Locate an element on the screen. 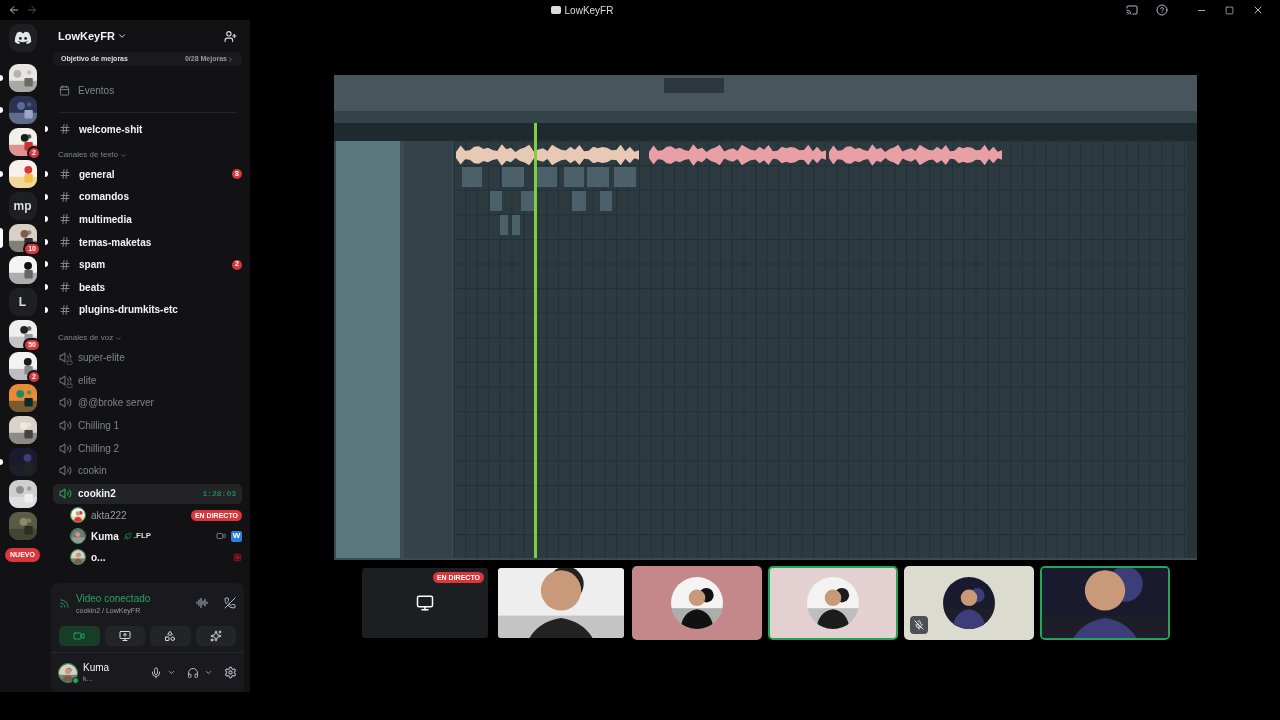 The height and width of the screenshot is (720, 1280). voice-channel: @@broke server is located at coordinates (147, 402).